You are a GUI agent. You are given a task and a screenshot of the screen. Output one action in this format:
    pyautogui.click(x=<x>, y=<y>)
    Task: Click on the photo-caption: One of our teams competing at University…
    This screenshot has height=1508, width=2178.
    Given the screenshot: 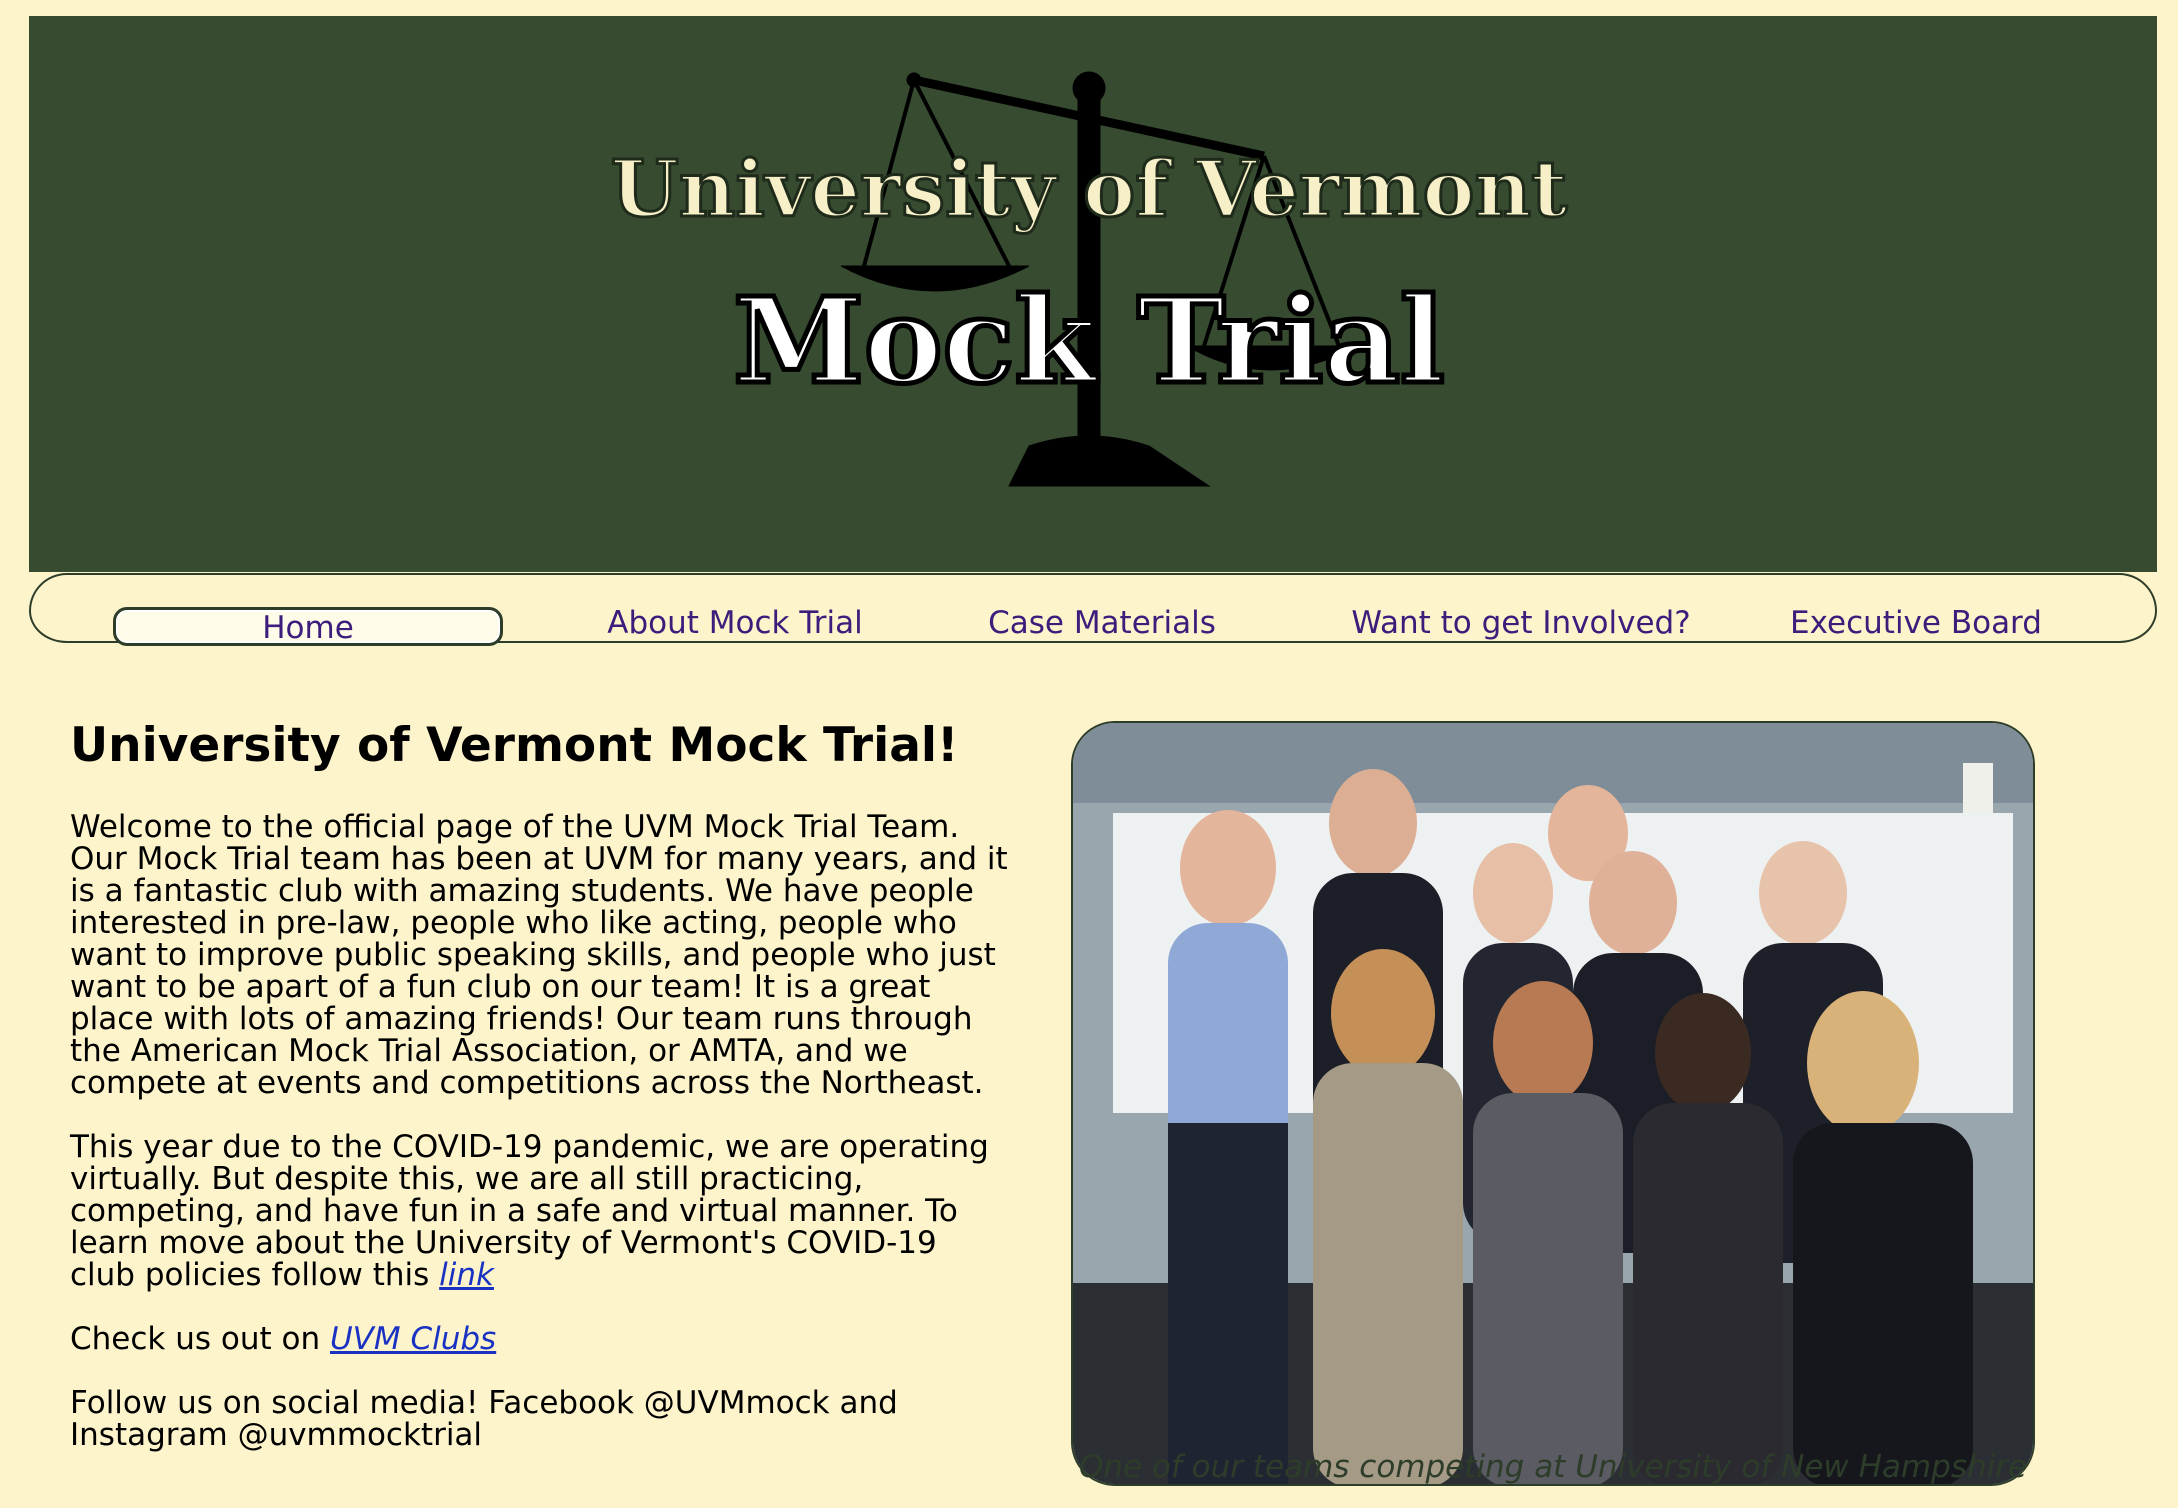 What is the action you would take?
    pyautogui.click(x=1553, y=1467)
    